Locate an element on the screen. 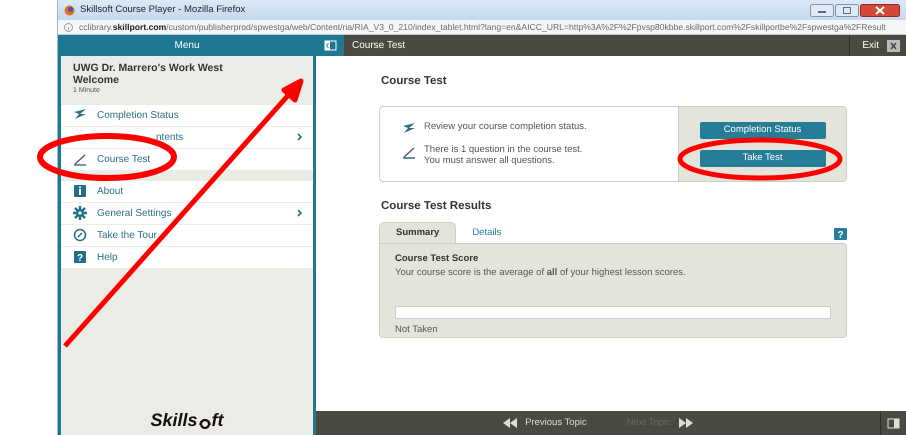 The height and width of the screenshot is (435, 906). menu-item: General Settings is located at coordinates (187, 213).